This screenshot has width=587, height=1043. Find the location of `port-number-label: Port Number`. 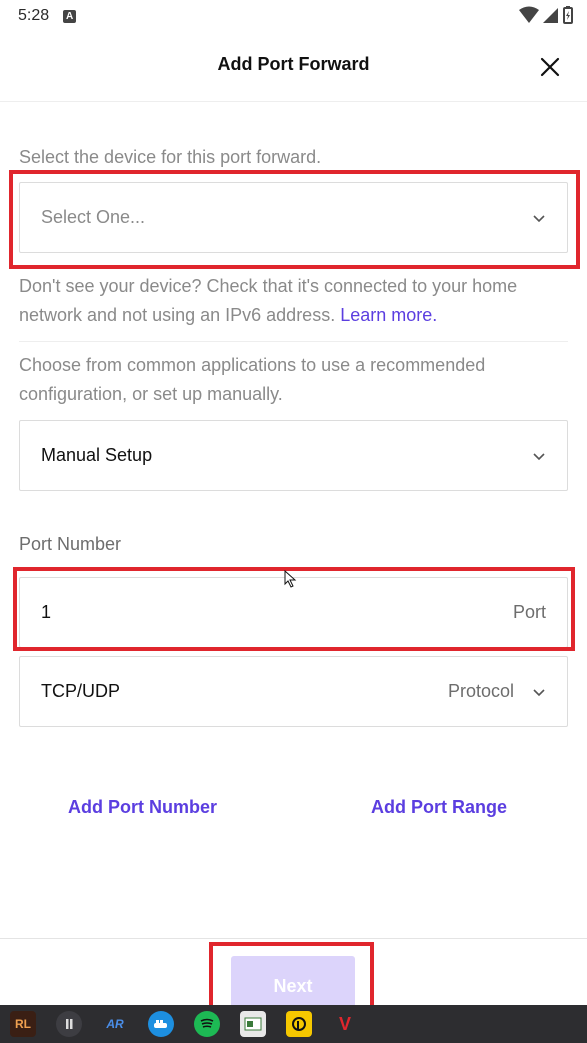

port-number-label: Port Number is located at coordinates (70, 544).